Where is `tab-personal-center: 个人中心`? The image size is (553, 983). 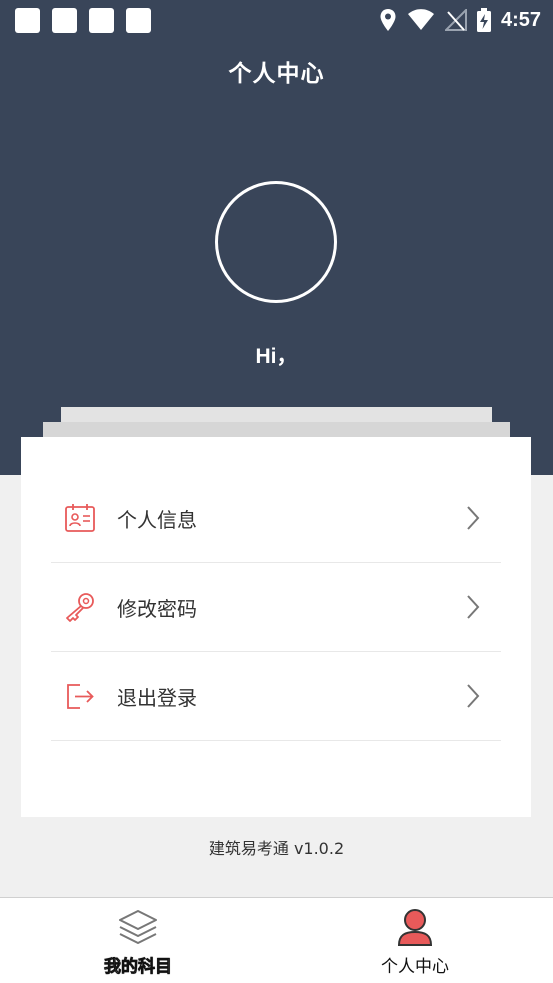
tab-personal-center: 个人中心 is located at coordinates (415, 940).